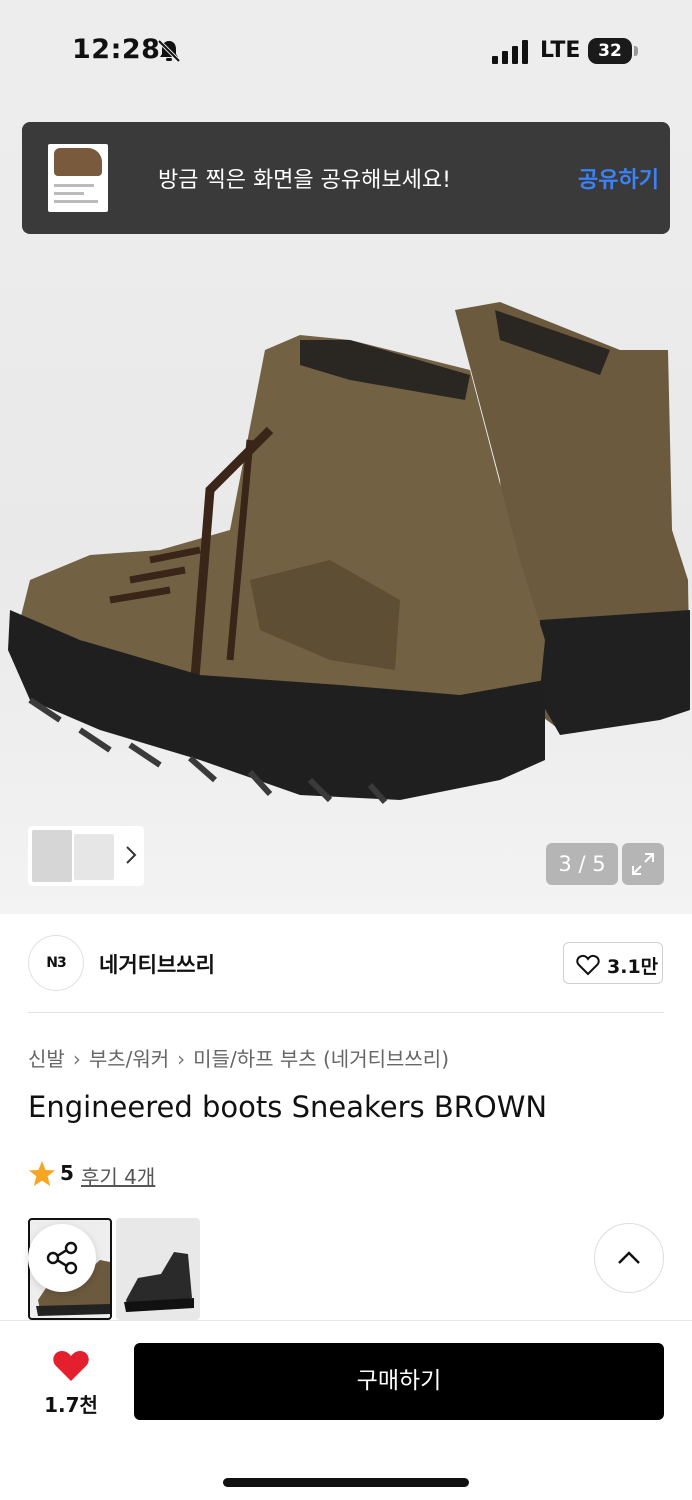 This screenshot has height=1500, width=692. What do you see at coordinates (131, 855) in the screenshot?
I see `chevron-right-icon` at bounding box center [131, 855].